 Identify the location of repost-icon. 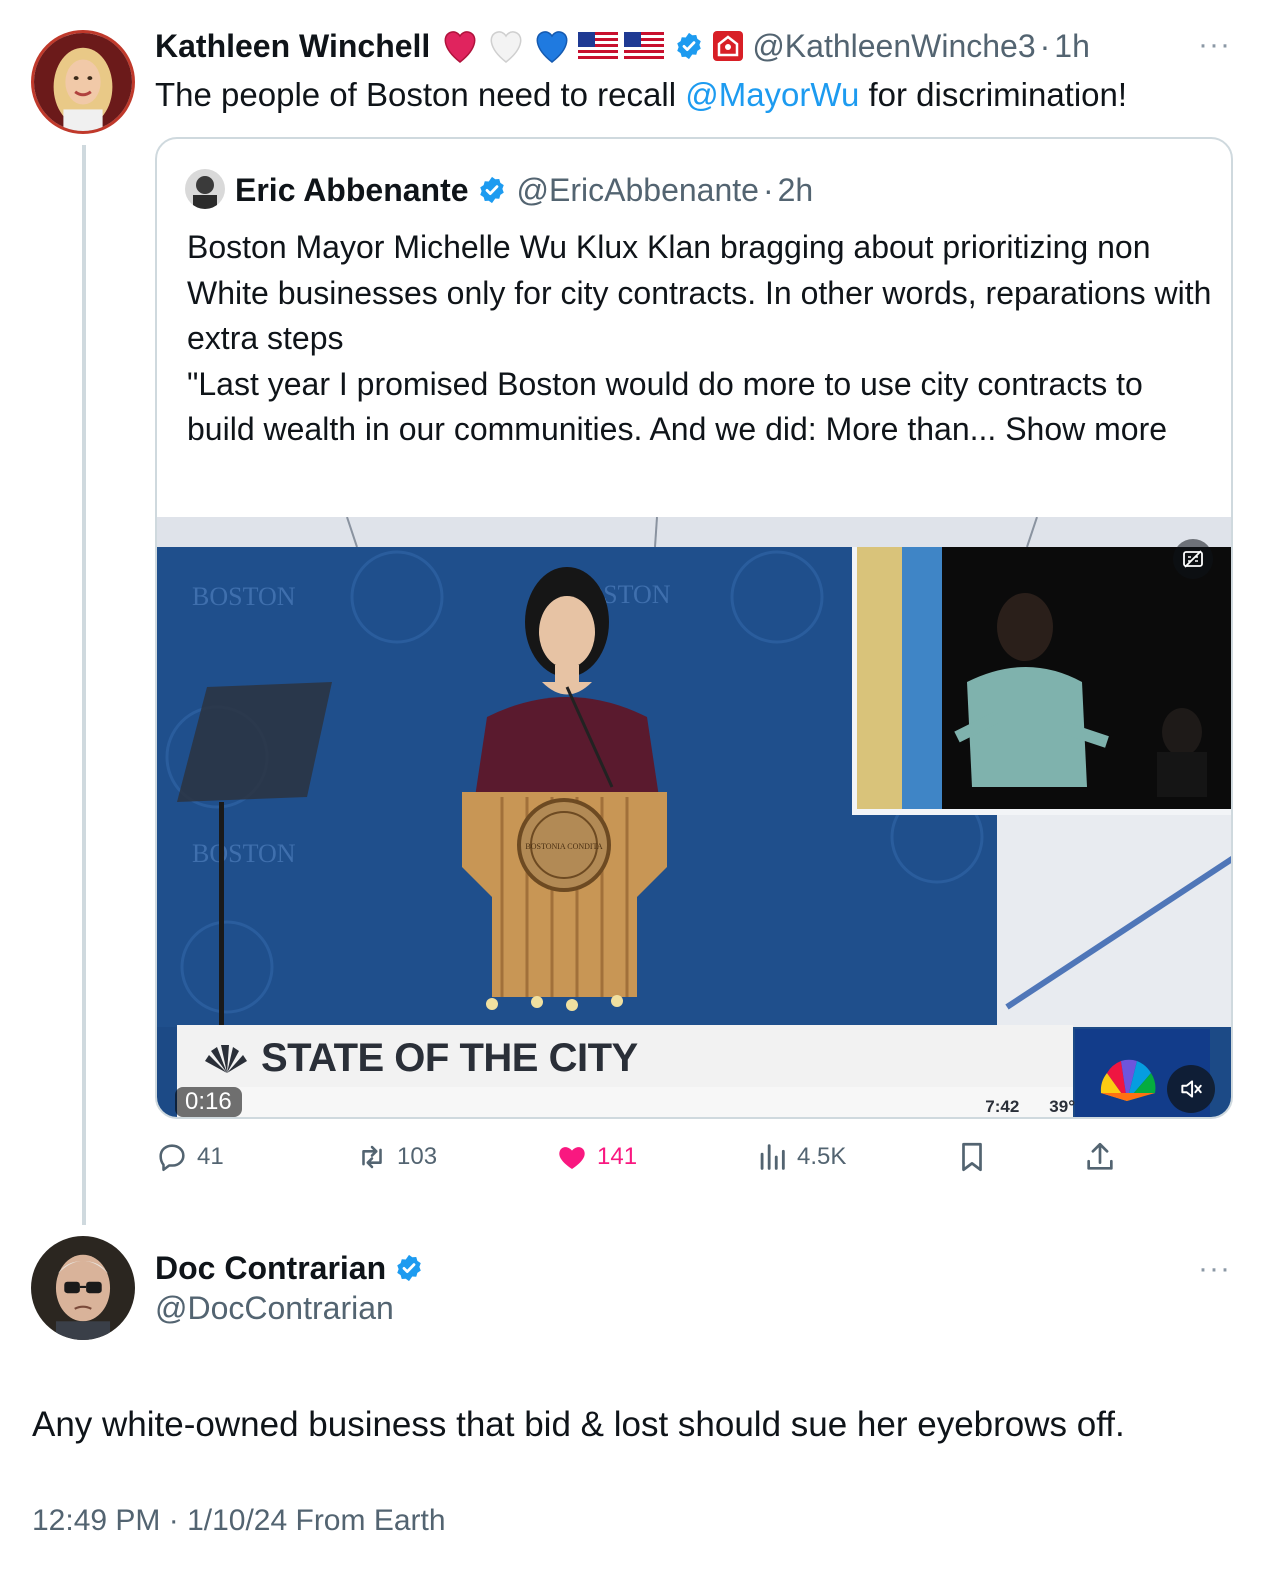
(372, 1157).